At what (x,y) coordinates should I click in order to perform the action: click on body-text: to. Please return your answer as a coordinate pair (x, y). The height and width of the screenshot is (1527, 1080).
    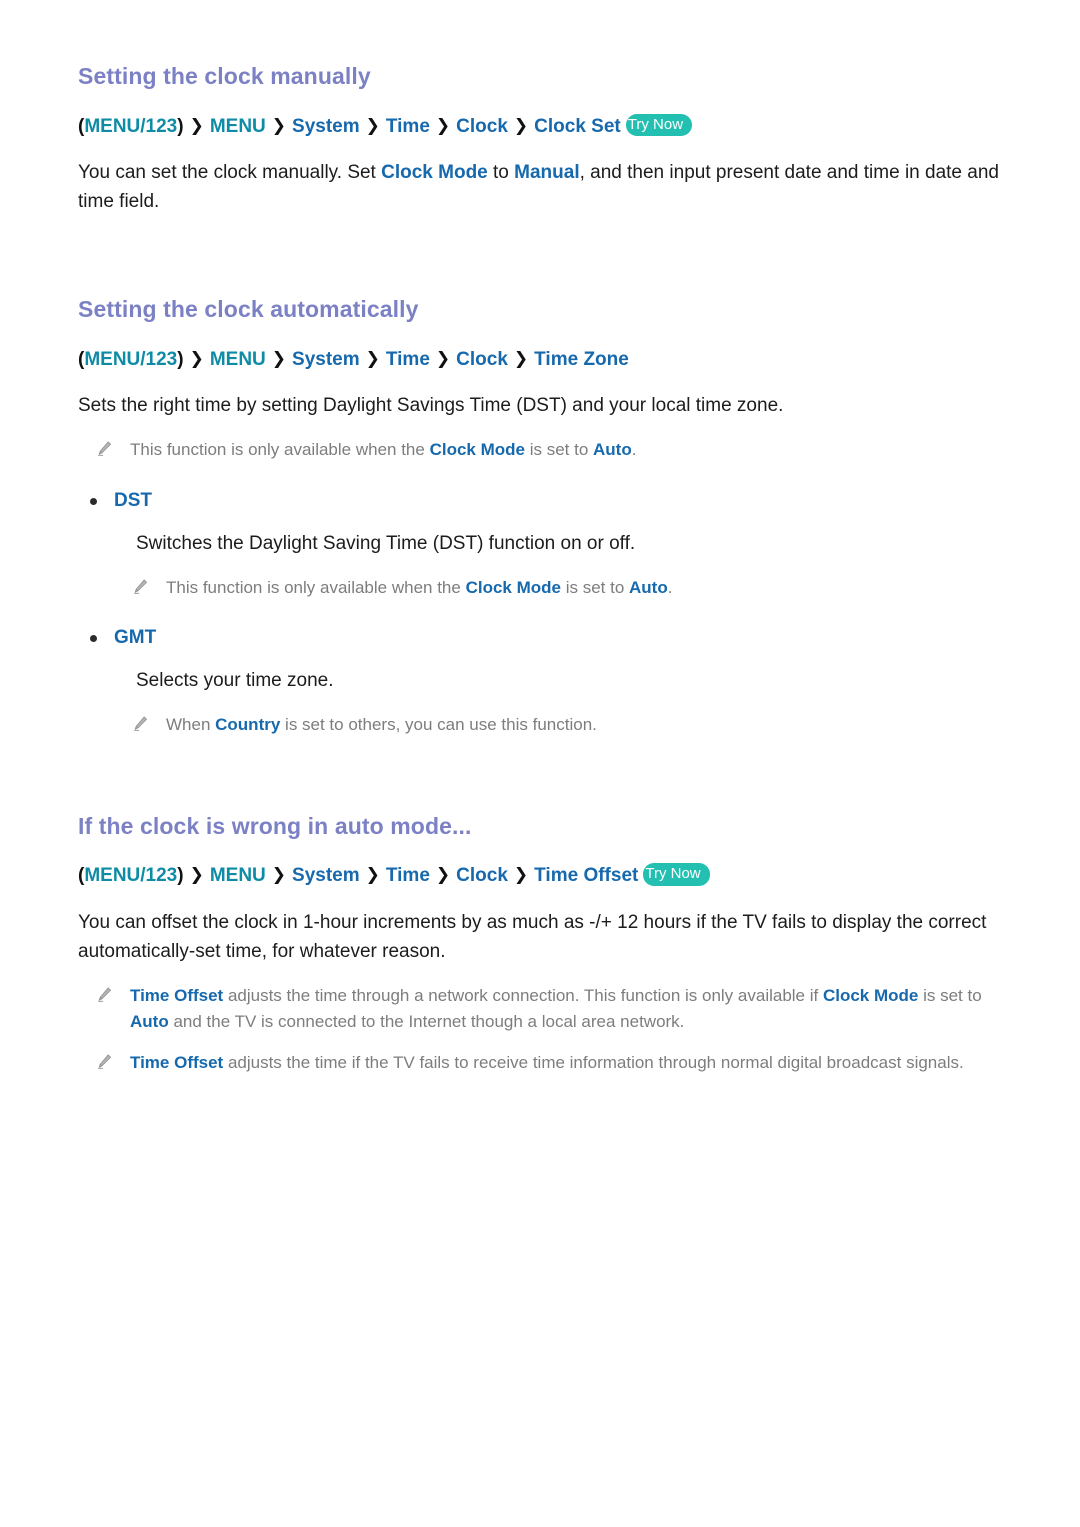
    Looking at the image, I should click on (501, 173).